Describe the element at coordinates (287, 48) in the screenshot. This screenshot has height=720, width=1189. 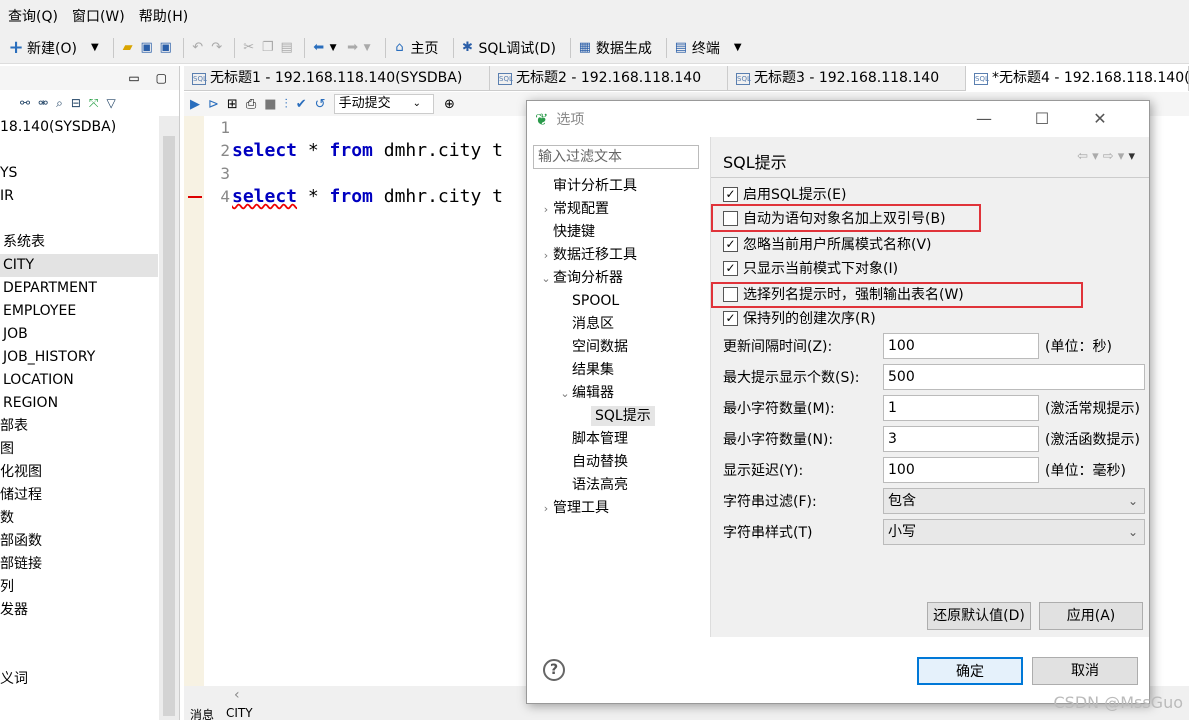
I see `paste-icon: ▤` at that location.